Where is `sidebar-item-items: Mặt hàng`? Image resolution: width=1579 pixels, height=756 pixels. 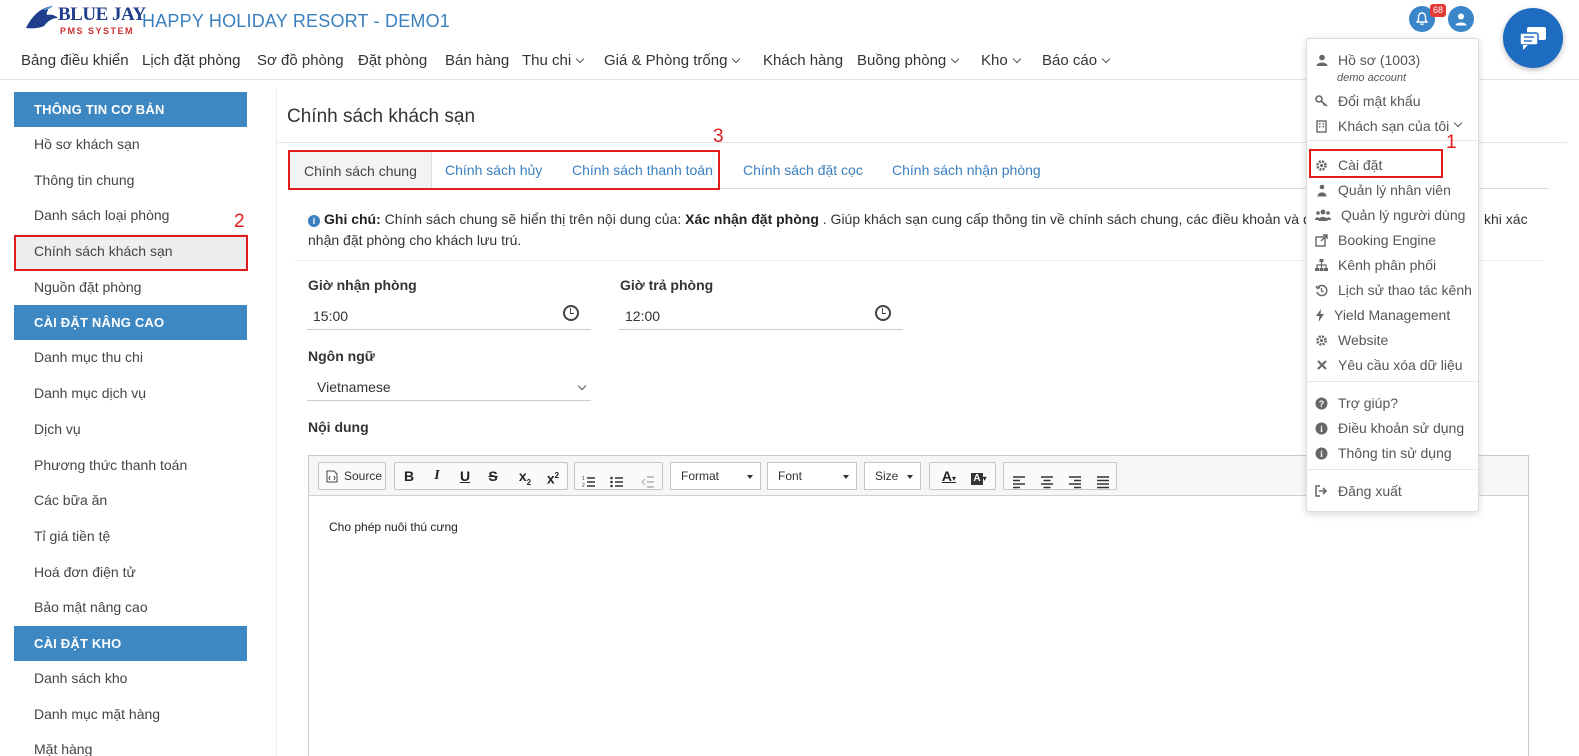
sidebar-item-items: Mặt hàng is located at coordinates (130, 744).